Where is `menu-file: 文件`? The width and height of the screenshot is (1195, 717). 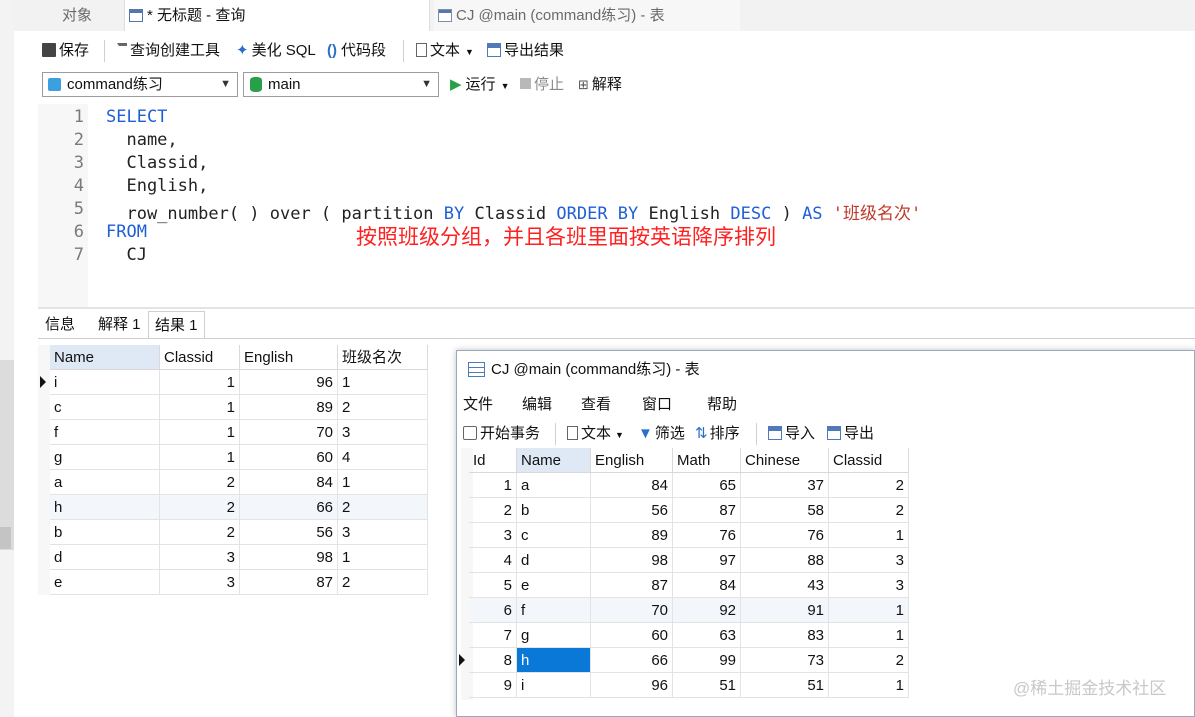
menu-file: 文件 is located at coordinates (478, 405).